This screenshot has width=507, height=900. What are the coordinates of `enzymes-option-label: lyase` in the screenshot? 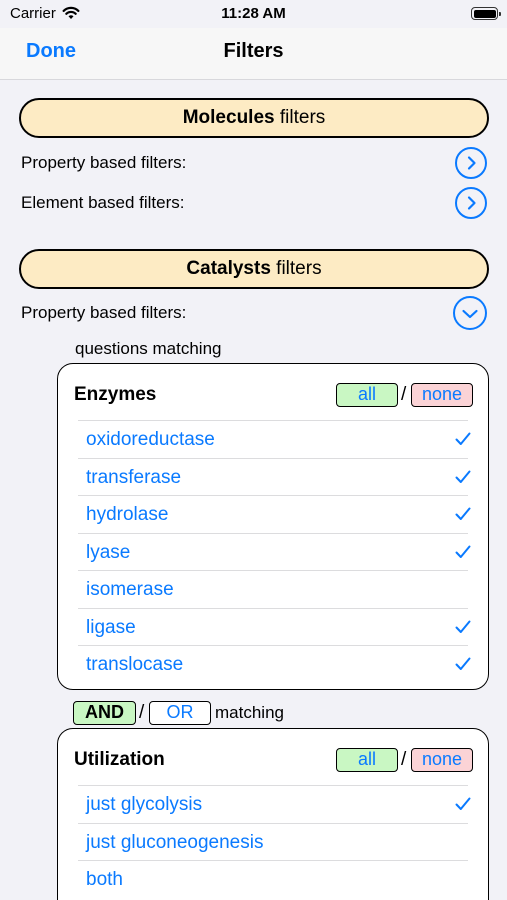 It's located at (108, 552).